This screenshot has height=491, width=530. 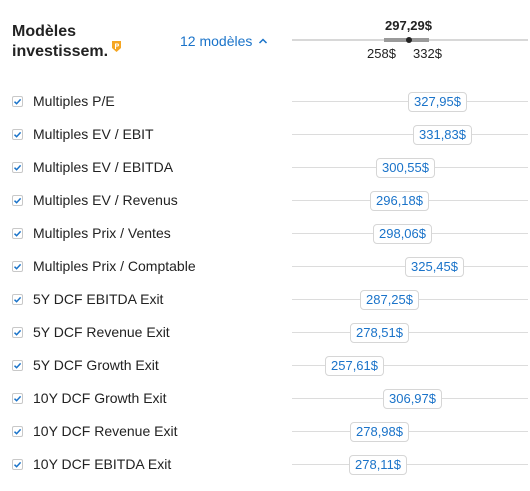 I want to click on models-count-toggle: 12 modèles, so click(x=224, y=41).